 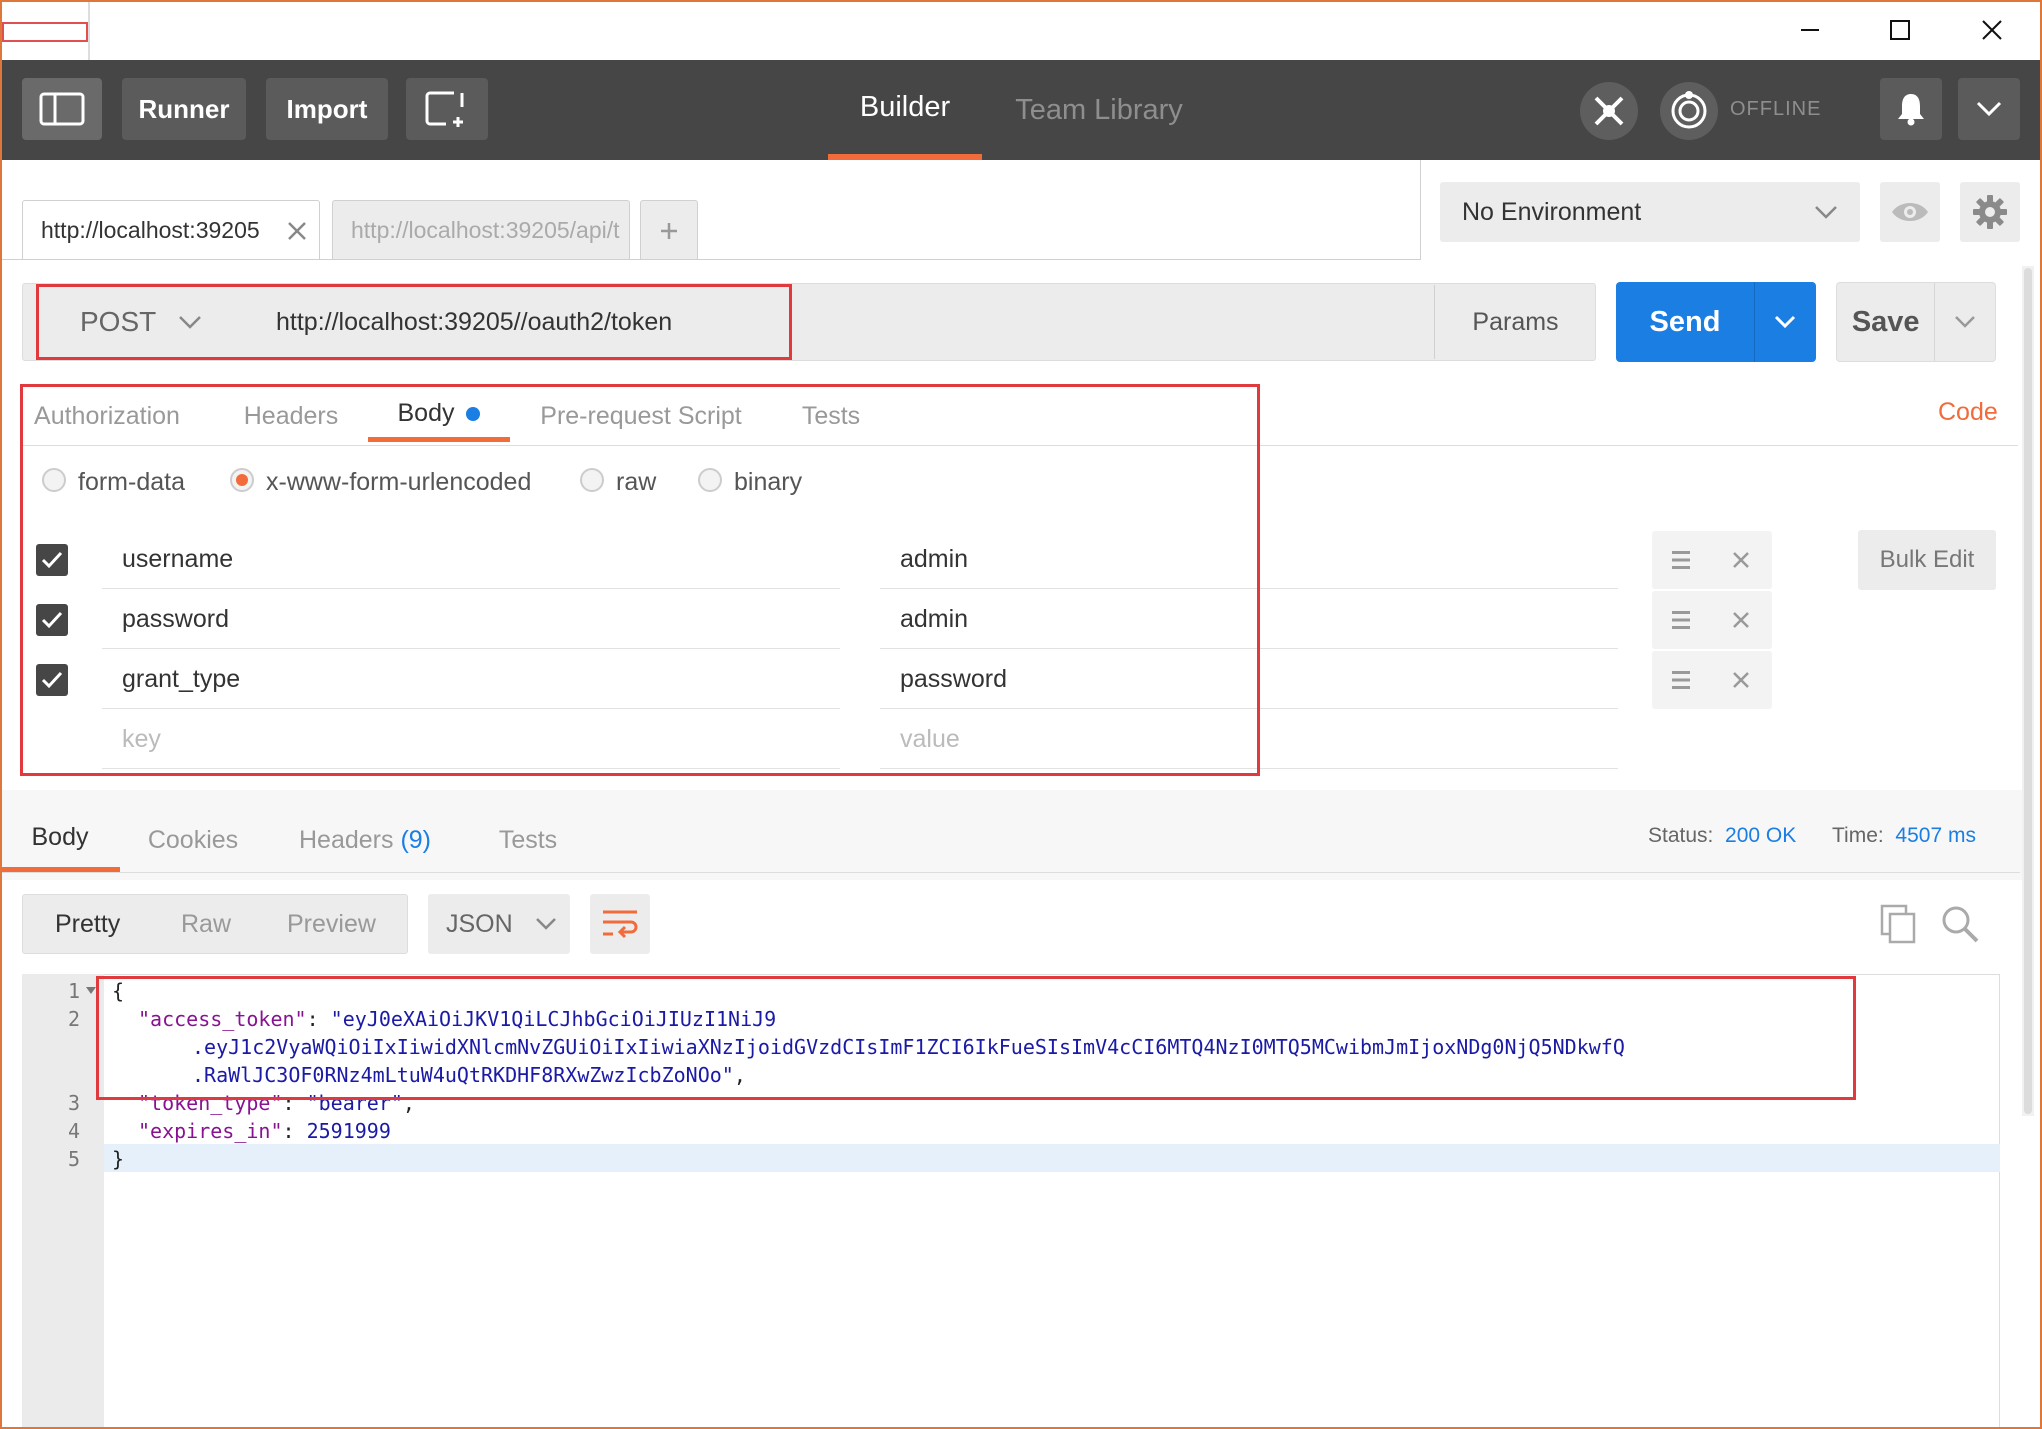 I want to click on response-tab-body: Body, so click(x=60, y=840).